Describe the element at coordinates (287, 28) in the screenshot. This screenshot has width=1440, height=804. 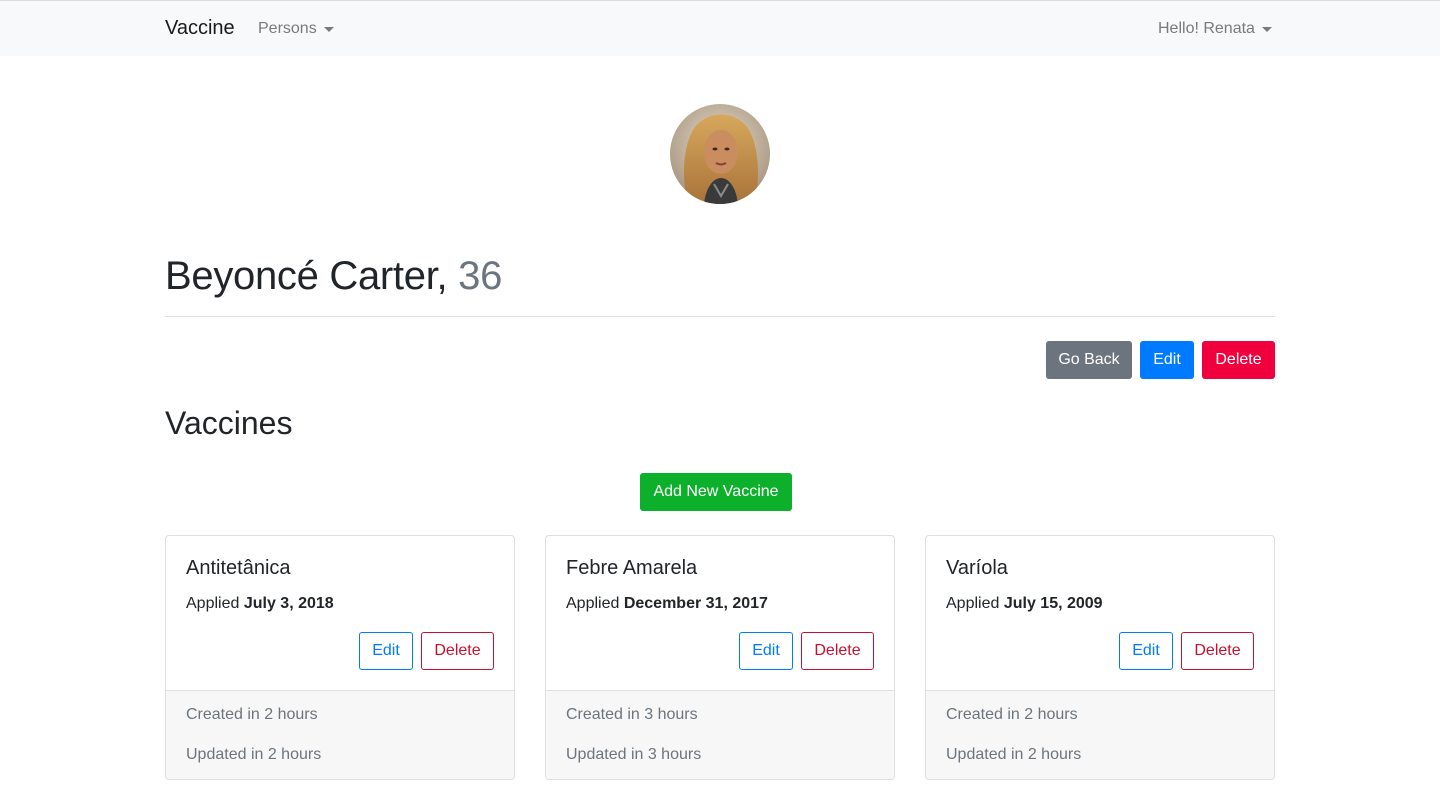
I see `persons-dropdown-label: Persons` at that location.